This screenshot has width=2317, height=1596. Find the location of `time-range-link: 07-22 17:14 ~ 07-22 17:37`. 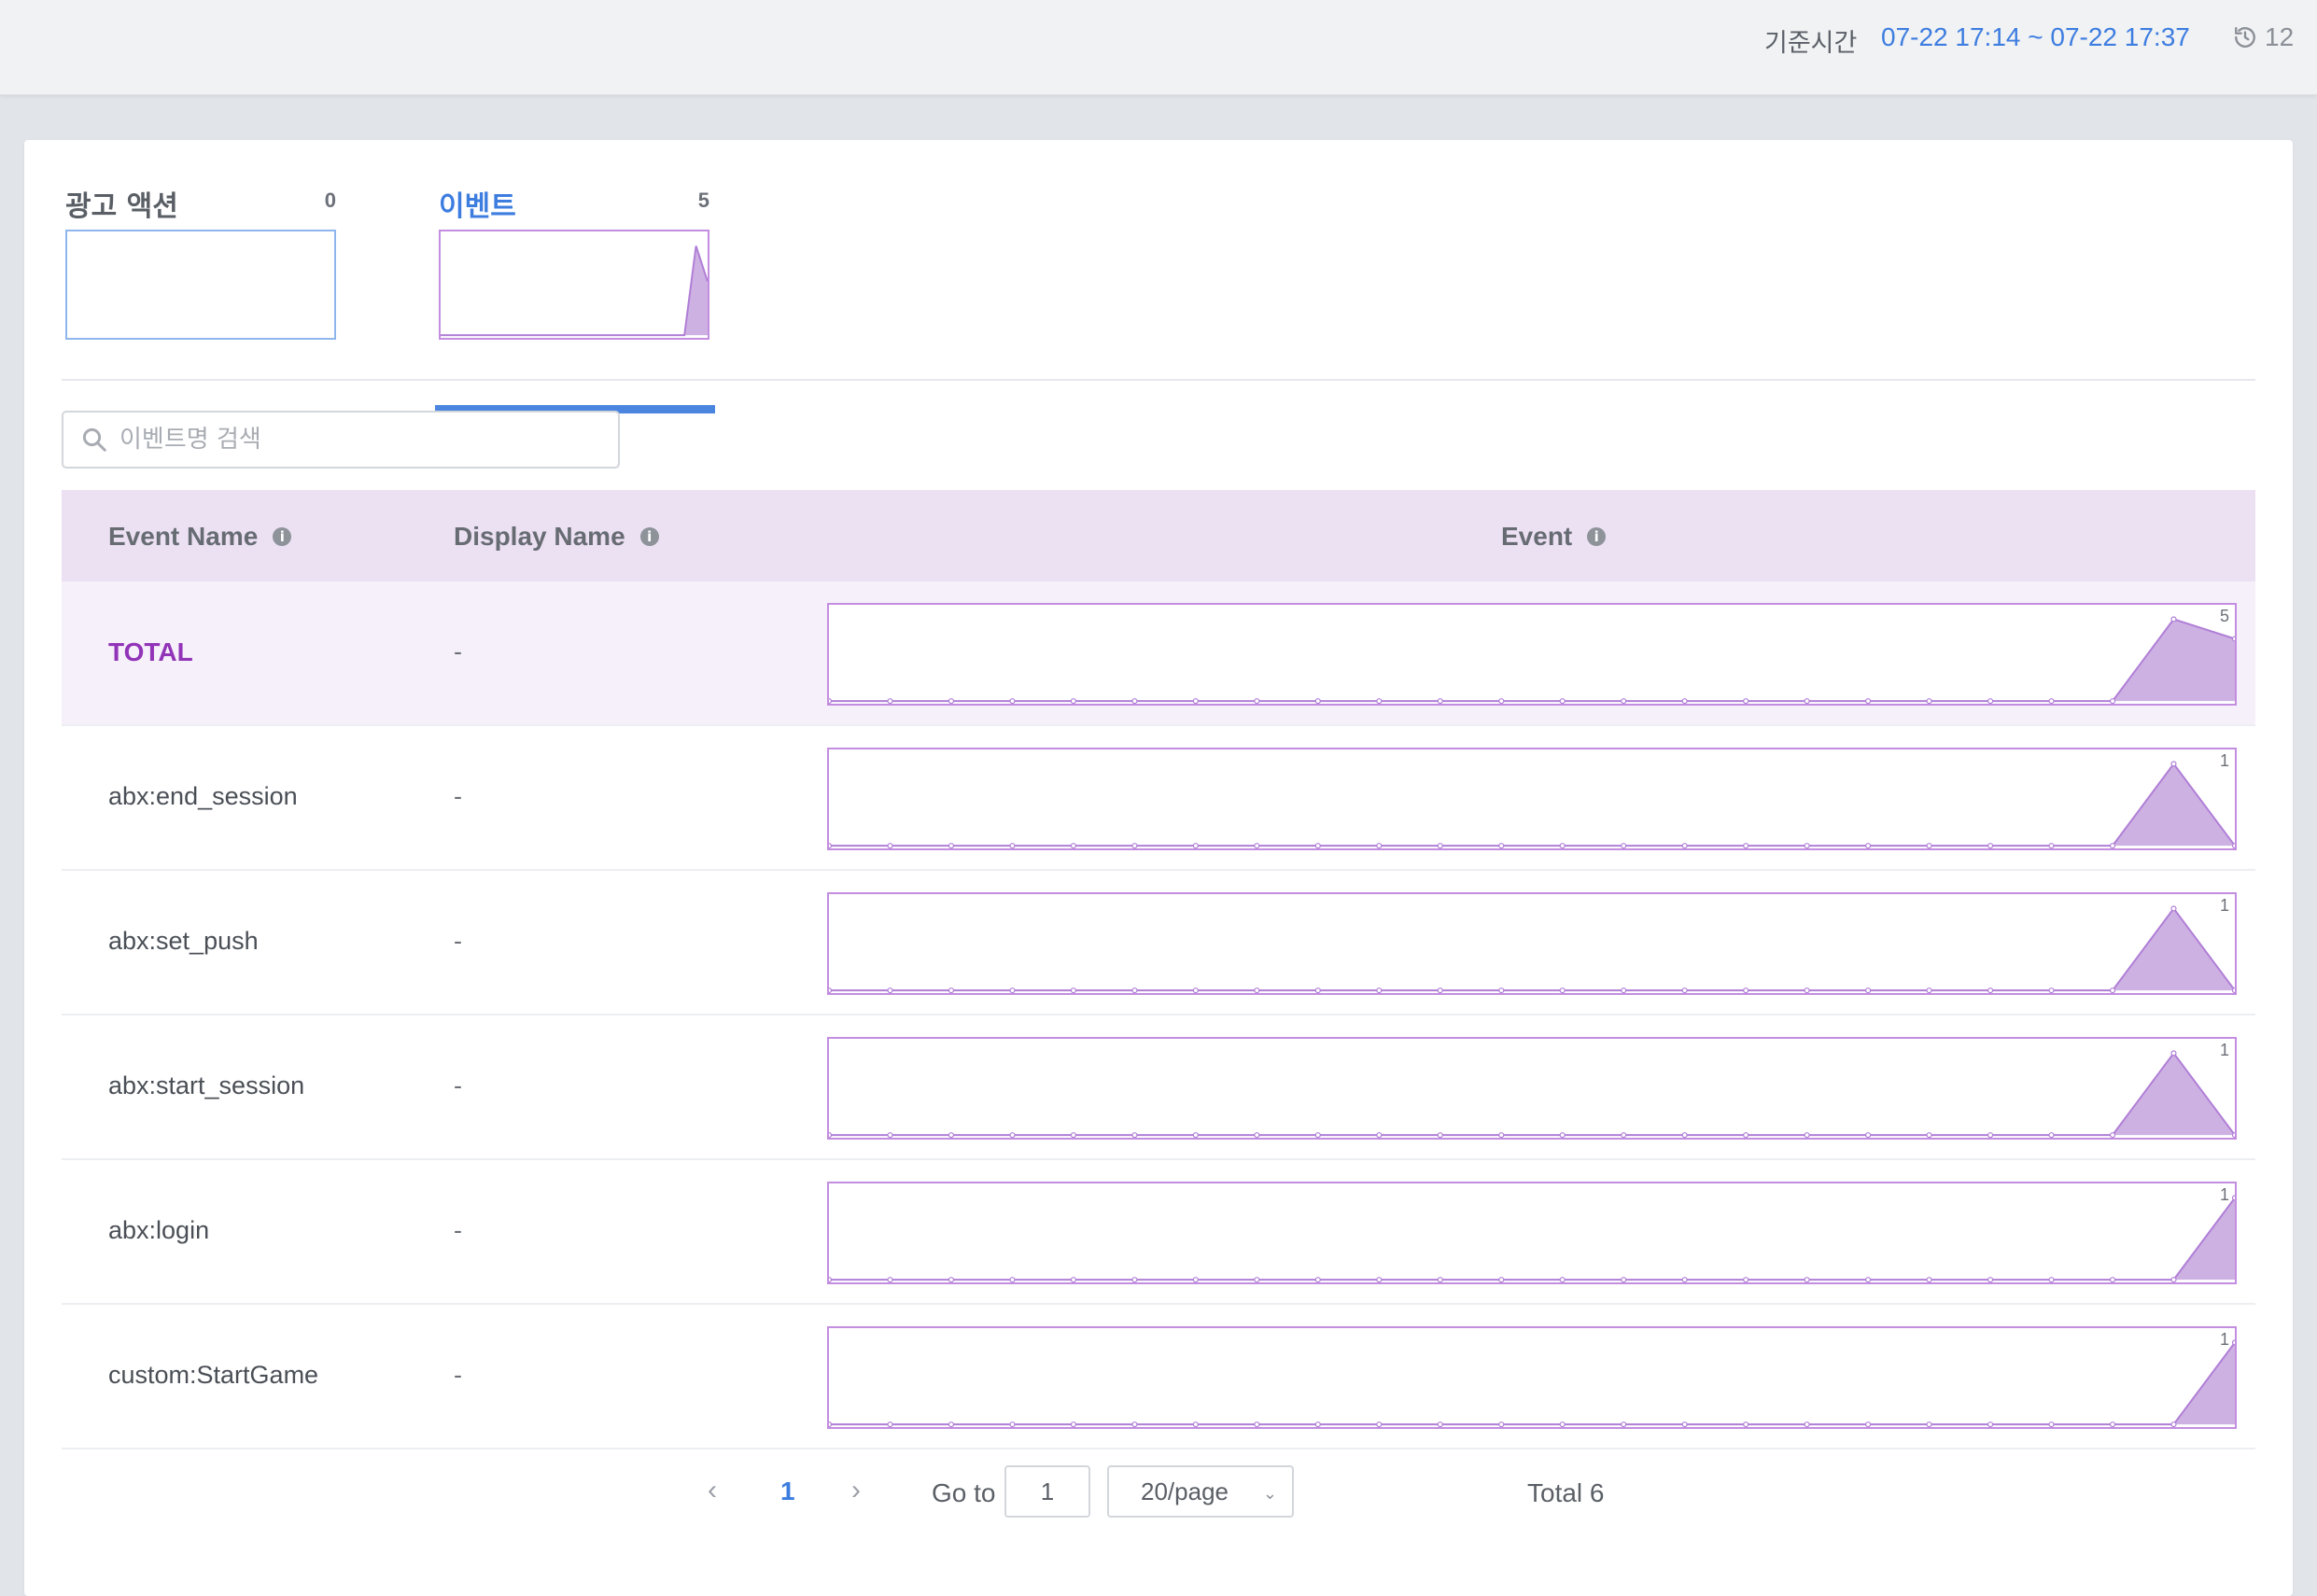

time-range-link: 07-22 17:14 ~ 07-22 17:37 is located at coordinates (2035, 37).